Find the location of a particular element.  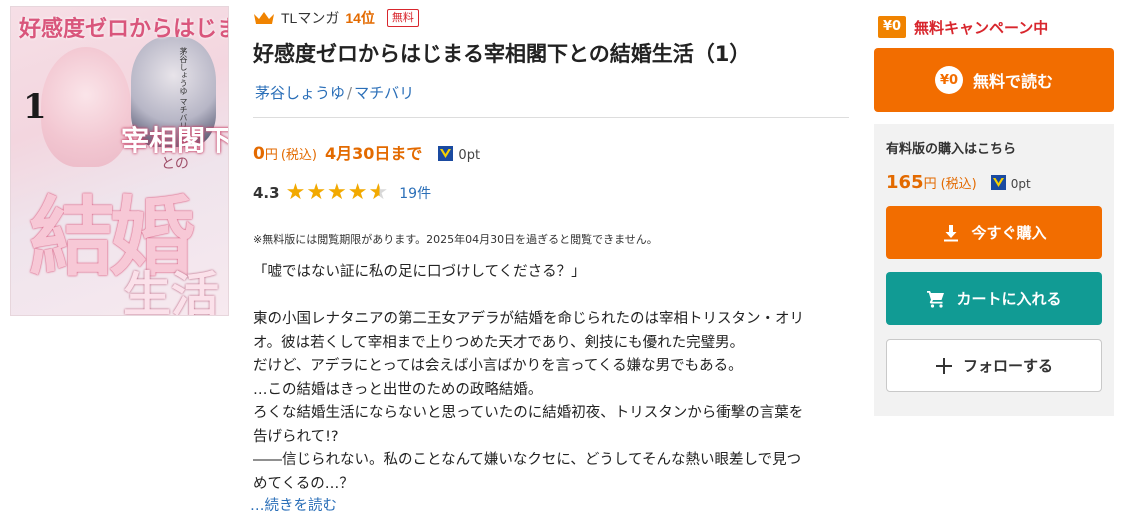

yen-zero-badge: ¥0 is located at coordinates (892, 27).